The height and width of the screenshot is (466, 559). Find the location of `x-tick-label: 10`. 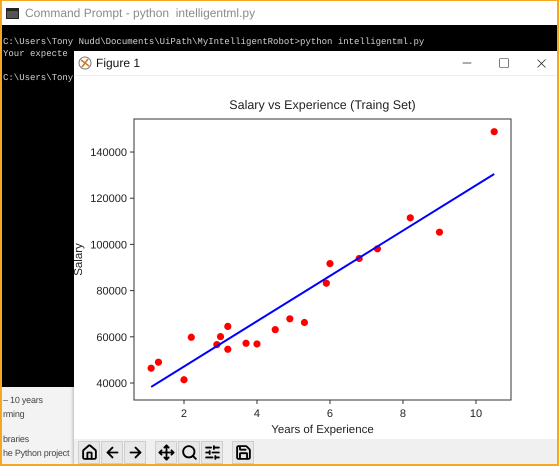

x-tick-label: 10 is located at coordinates (476, 414).